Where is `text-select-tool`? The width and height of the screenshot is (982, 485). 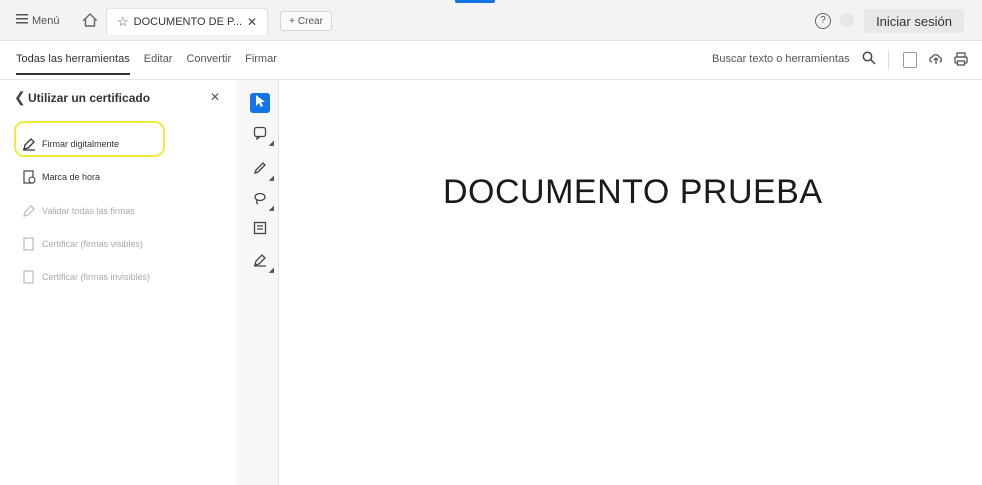
text-select-tool is located at coordinates (260, 230).